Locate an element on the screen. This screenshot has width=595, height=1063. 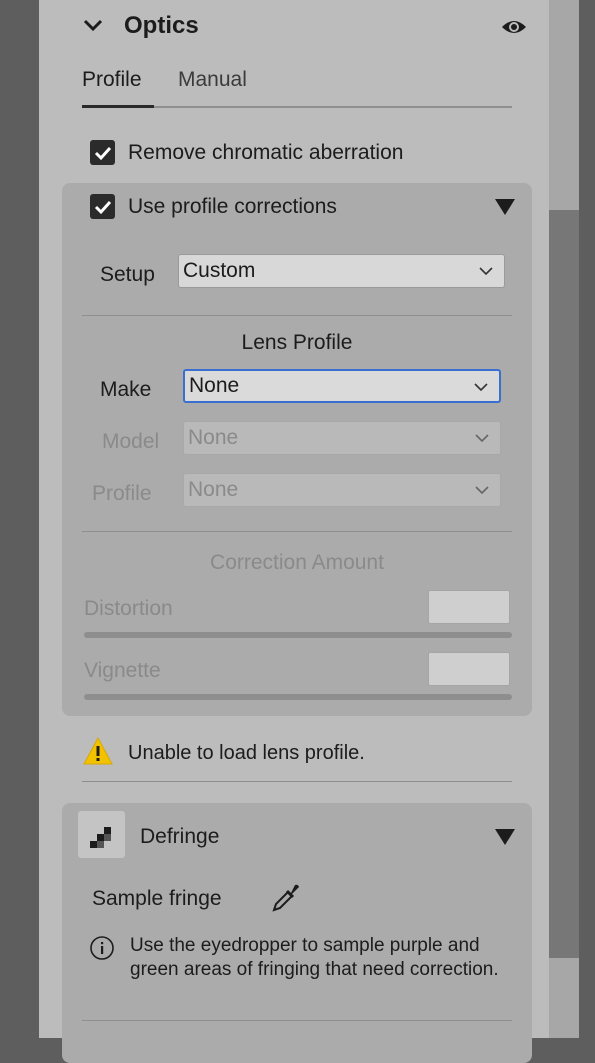
model-select: None is located at coordinates (342, 438).